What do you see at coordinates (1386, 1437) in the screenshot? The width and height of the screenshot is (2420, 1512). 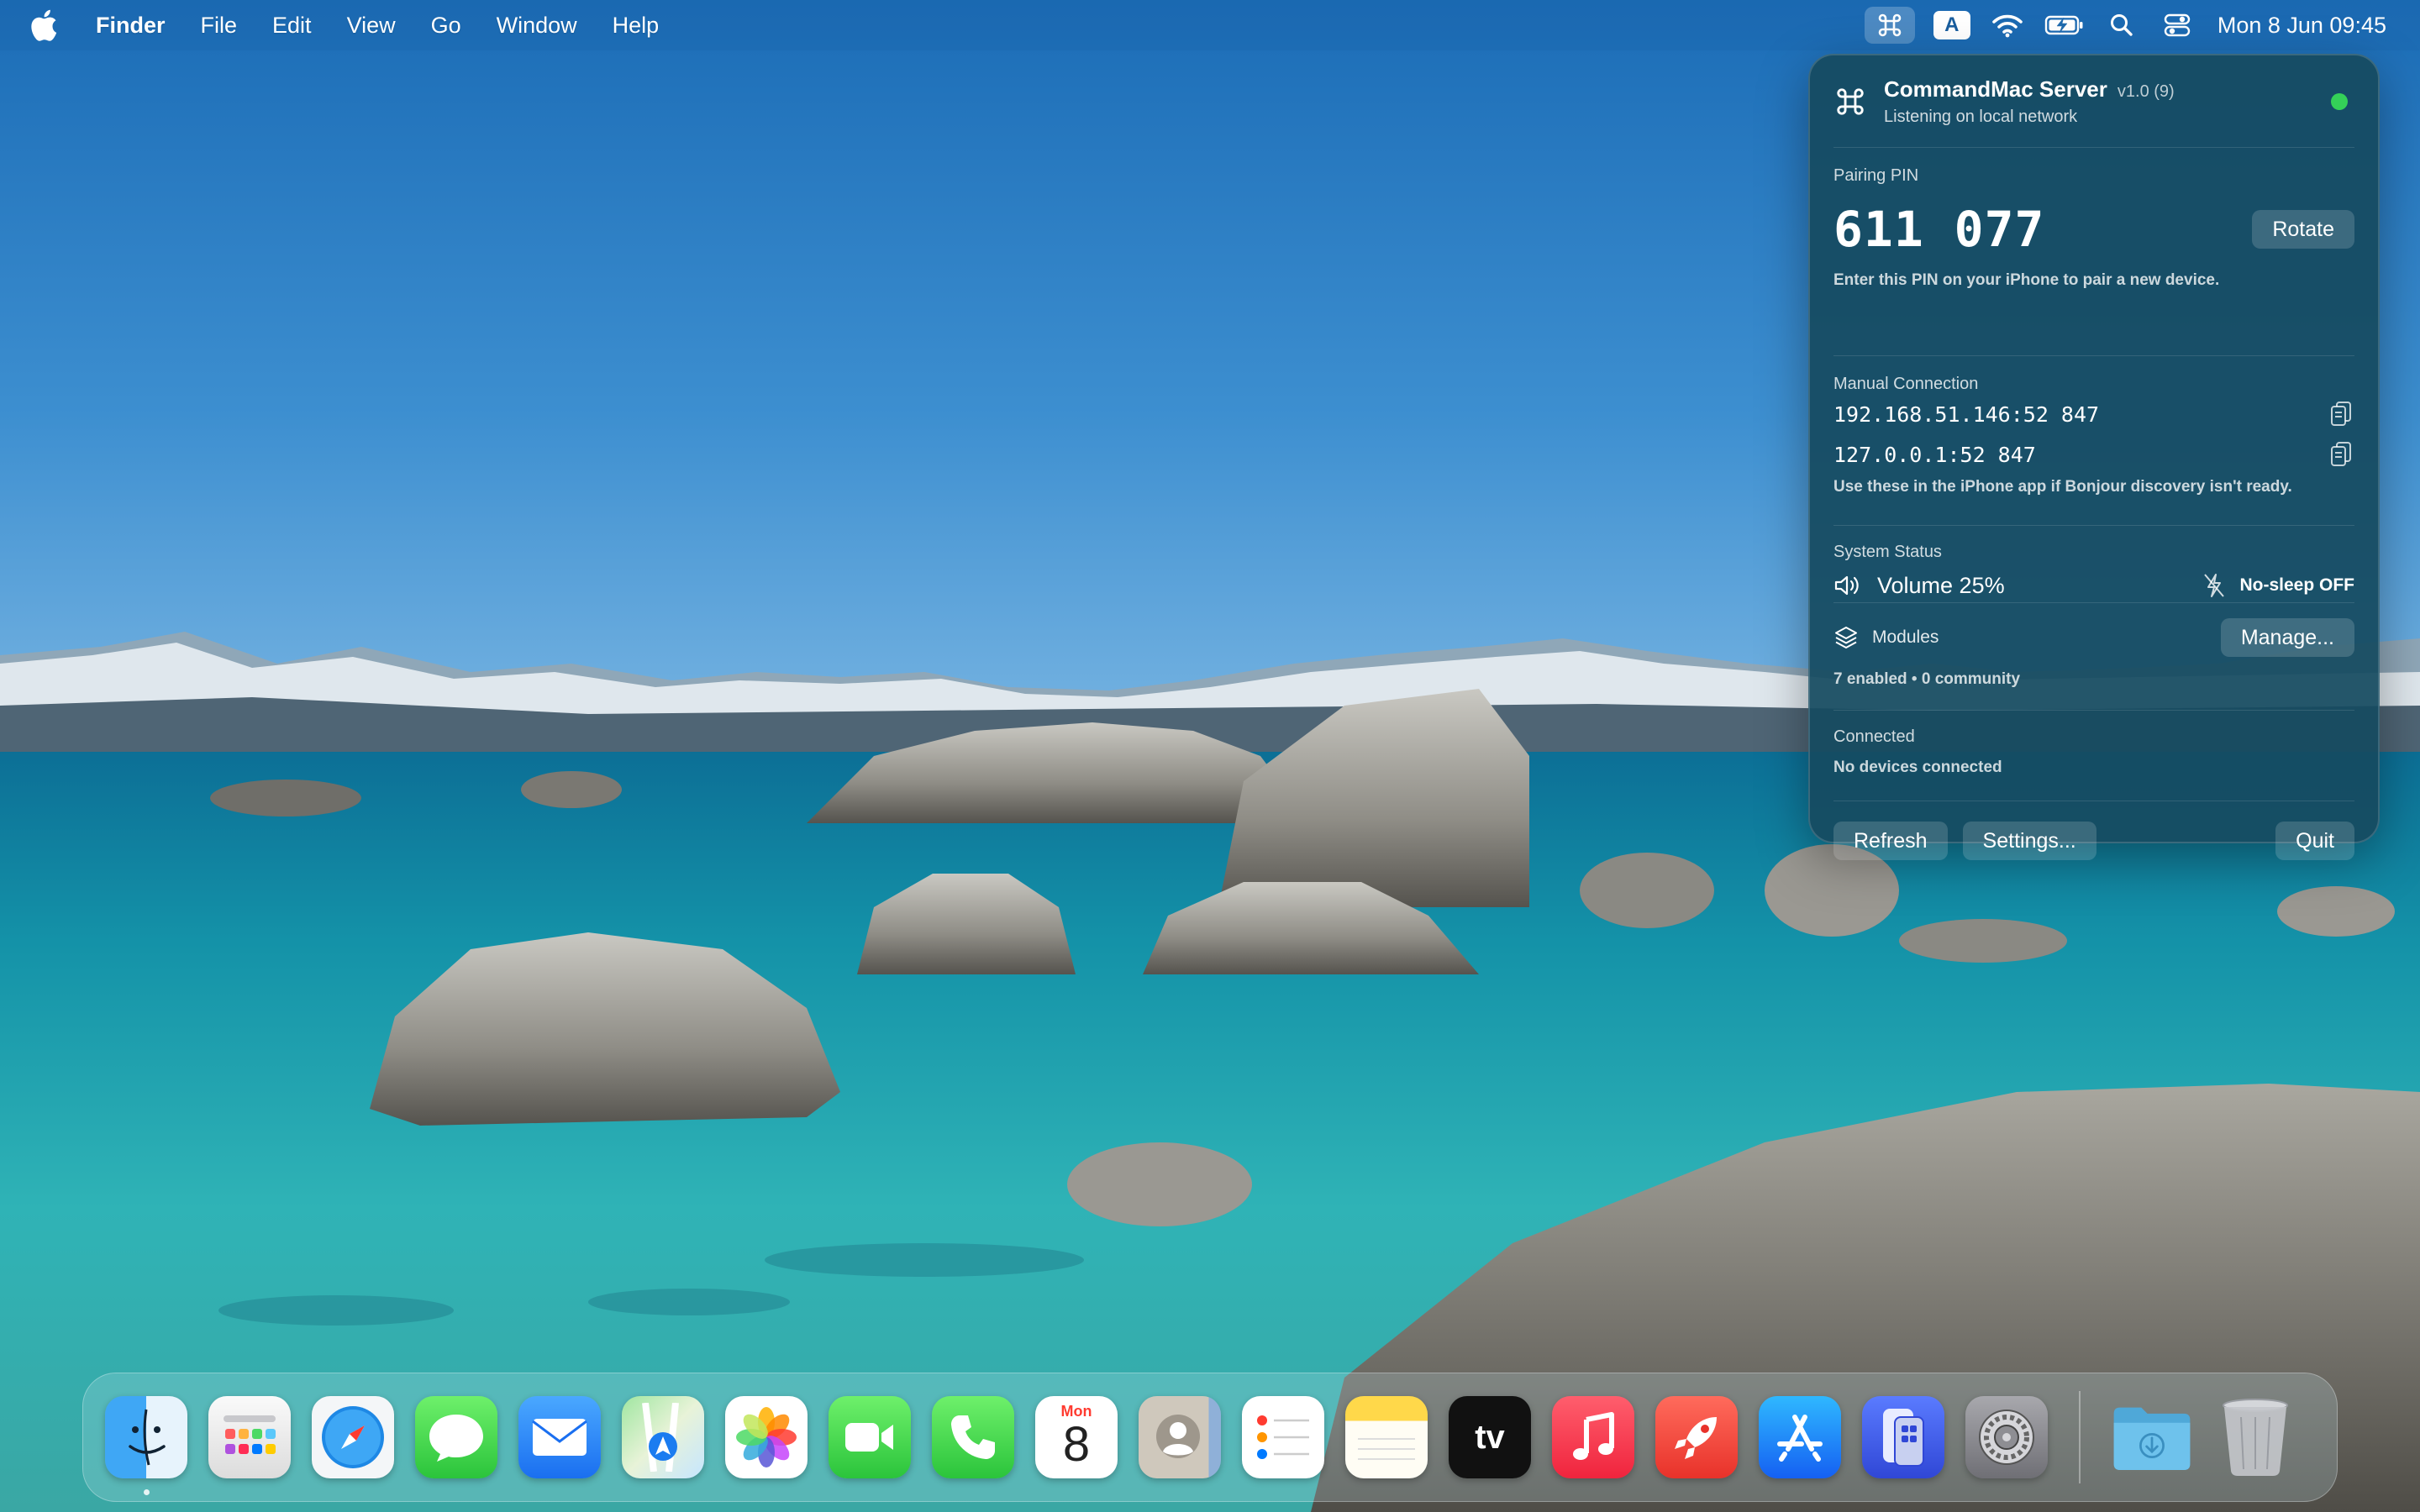 I see `dock-notes-icon` at bounding box center [1386, 1437].